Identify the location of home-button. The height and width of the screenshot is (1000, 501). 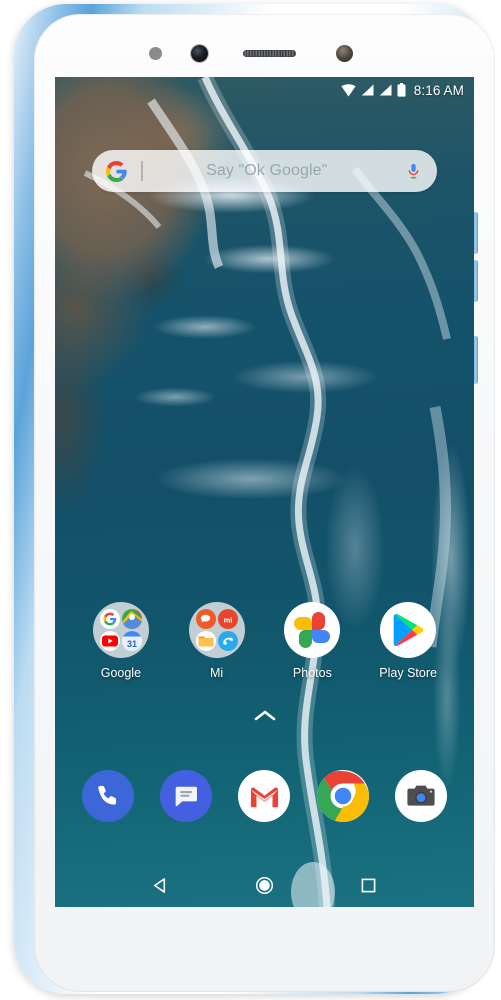
(264, 885).